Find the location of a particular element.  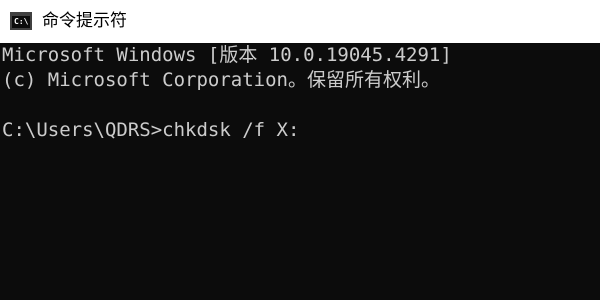

icon-prompt-glyph: C:\ is located at coordinates (21, 21).